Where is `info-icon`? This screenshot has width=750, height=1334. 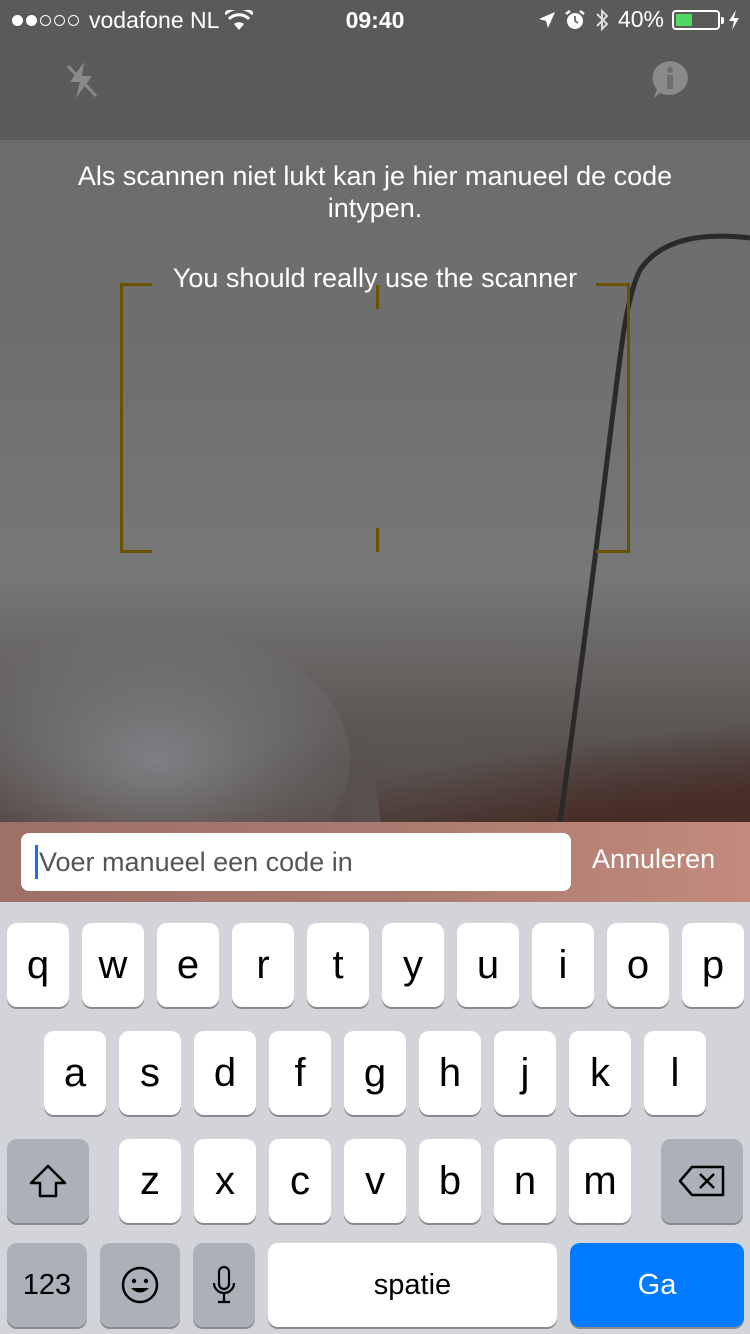
info-icon is located at coordinates (670, 79).